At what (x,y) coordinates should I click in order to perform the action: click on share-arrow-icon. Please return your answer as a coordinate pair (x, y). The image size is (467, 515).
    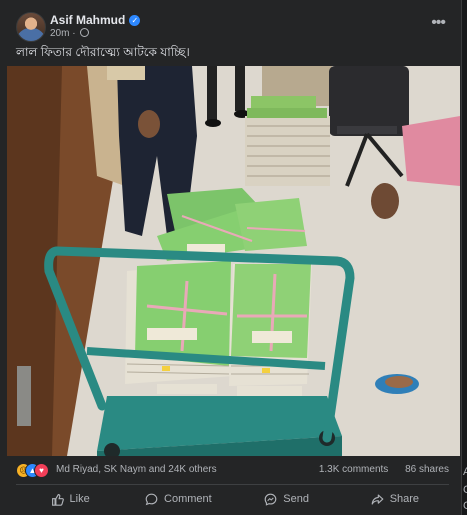
    Looking at the image, I should click on (377, 499).